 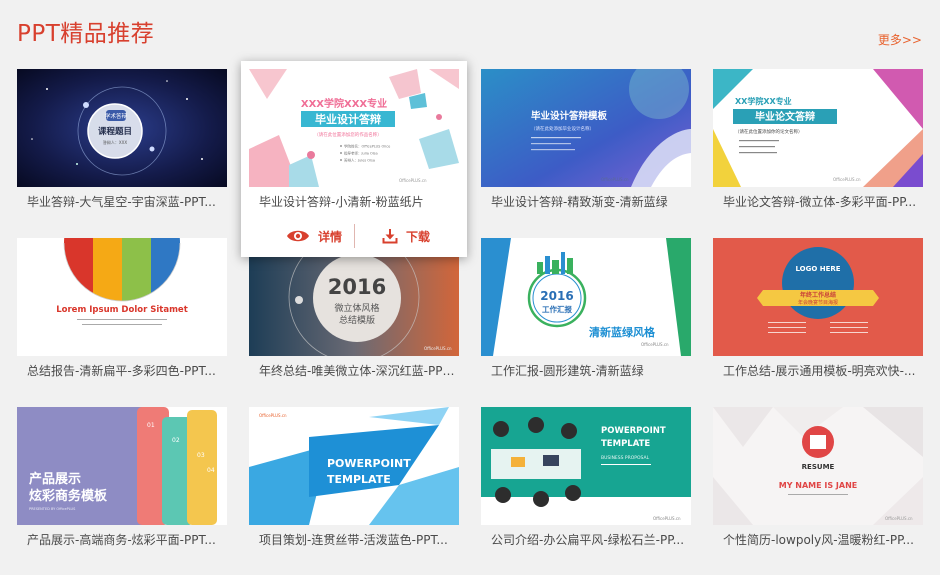 What do you see at coordinates (357, 320) in the screenshot?
I see `thumb-text: 总结模版` at bounding box center [357, 320].